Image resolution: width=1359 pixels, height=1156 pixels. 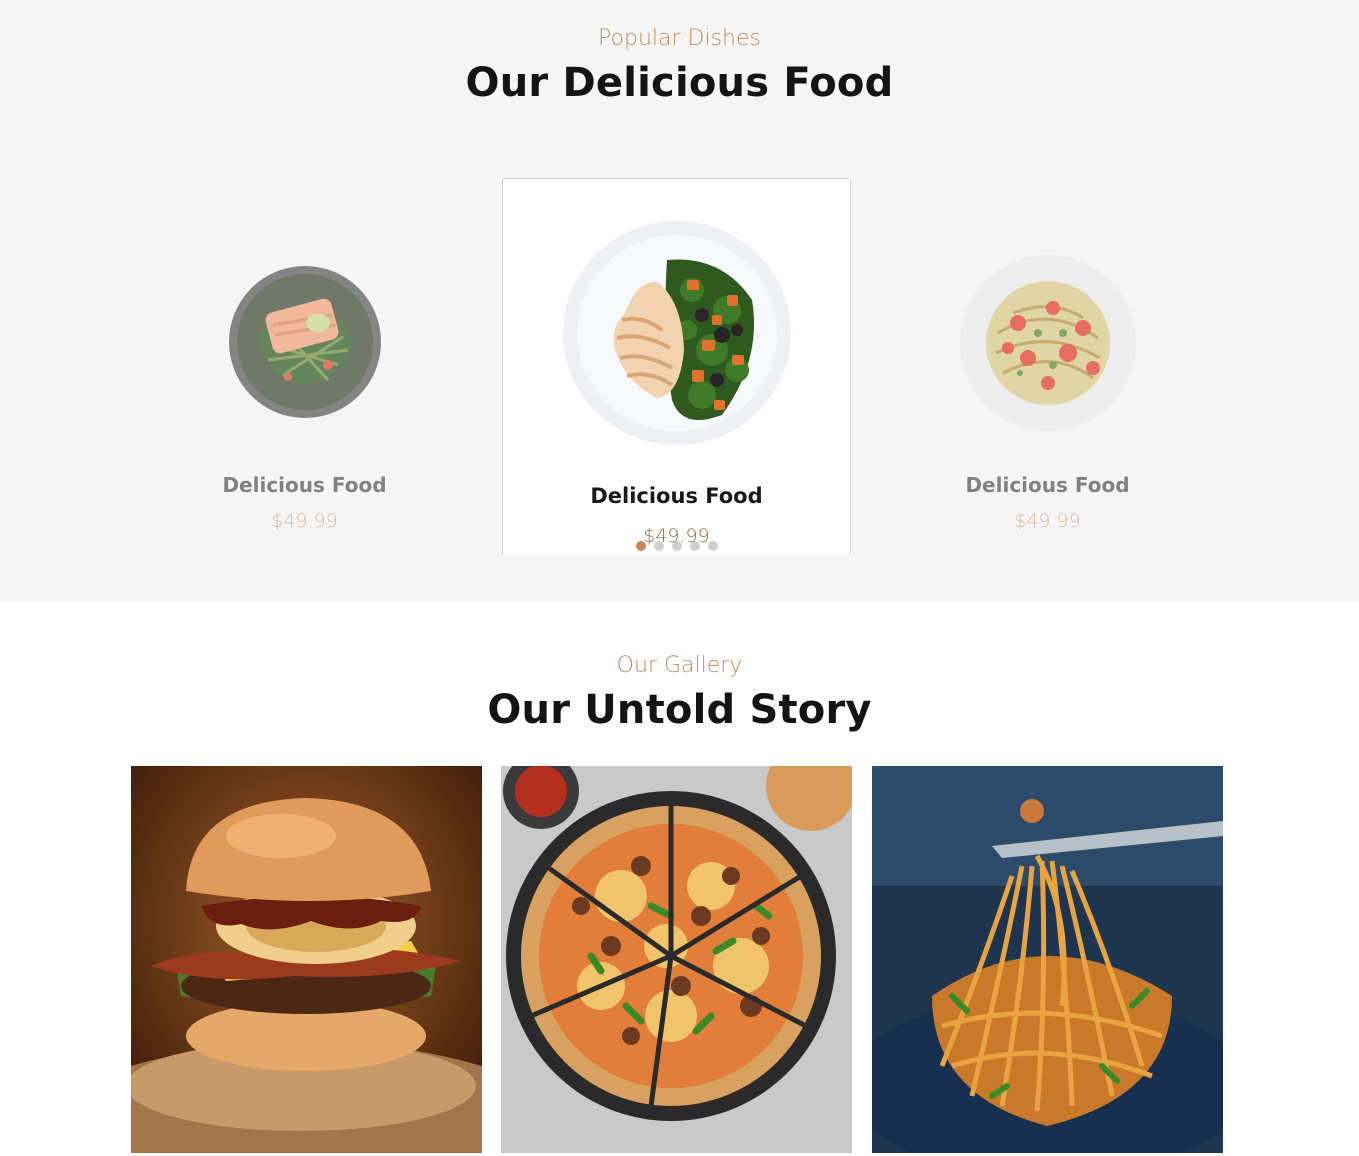 I want to click on dish-card-1: Delicious Food $49.99, so click(x=304, y=366).